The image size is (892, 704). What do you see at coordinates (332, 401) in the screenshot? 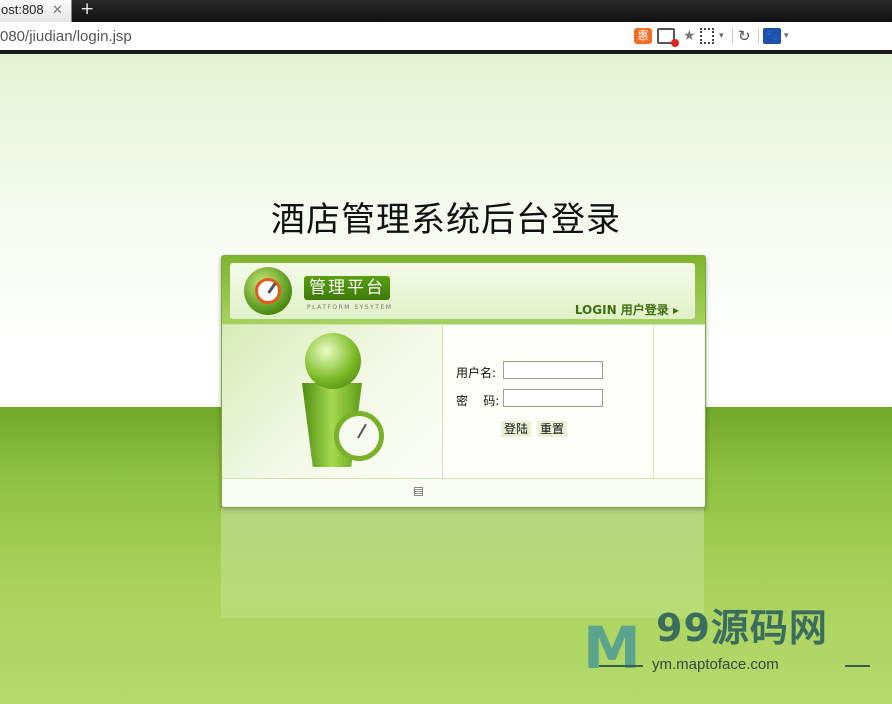
I see `user-illustration` at bounding box center [332, 401].